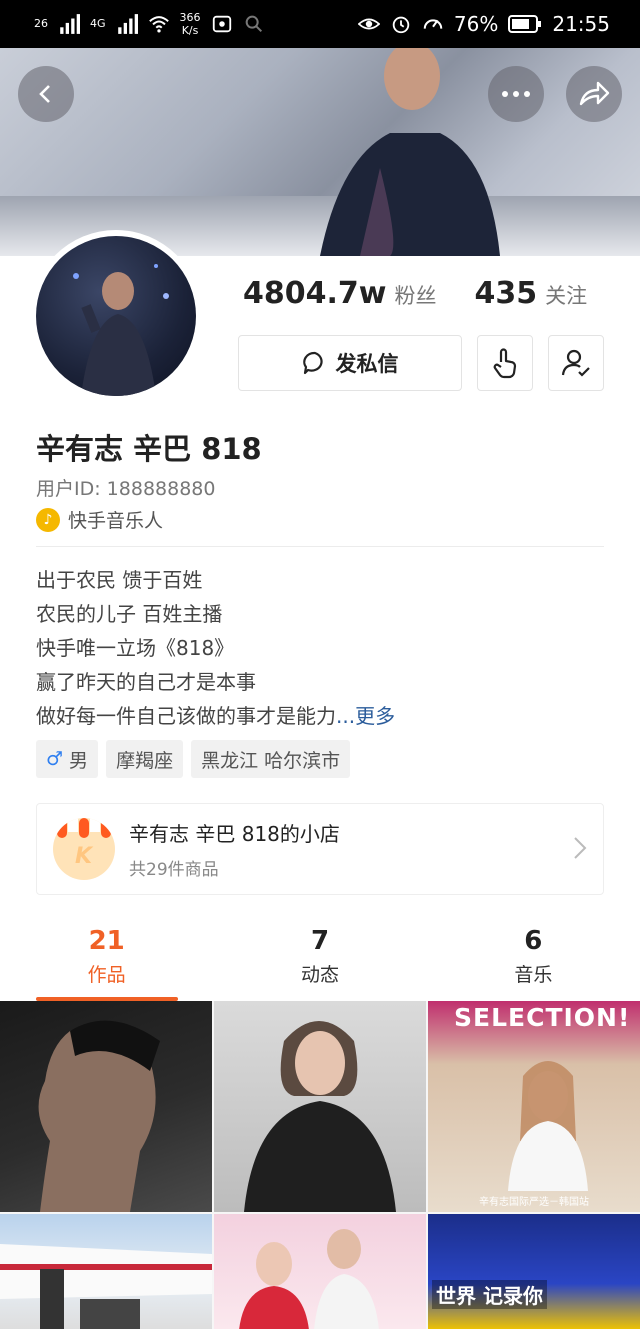  I want to click on wifi-icon, so click(158, 24).